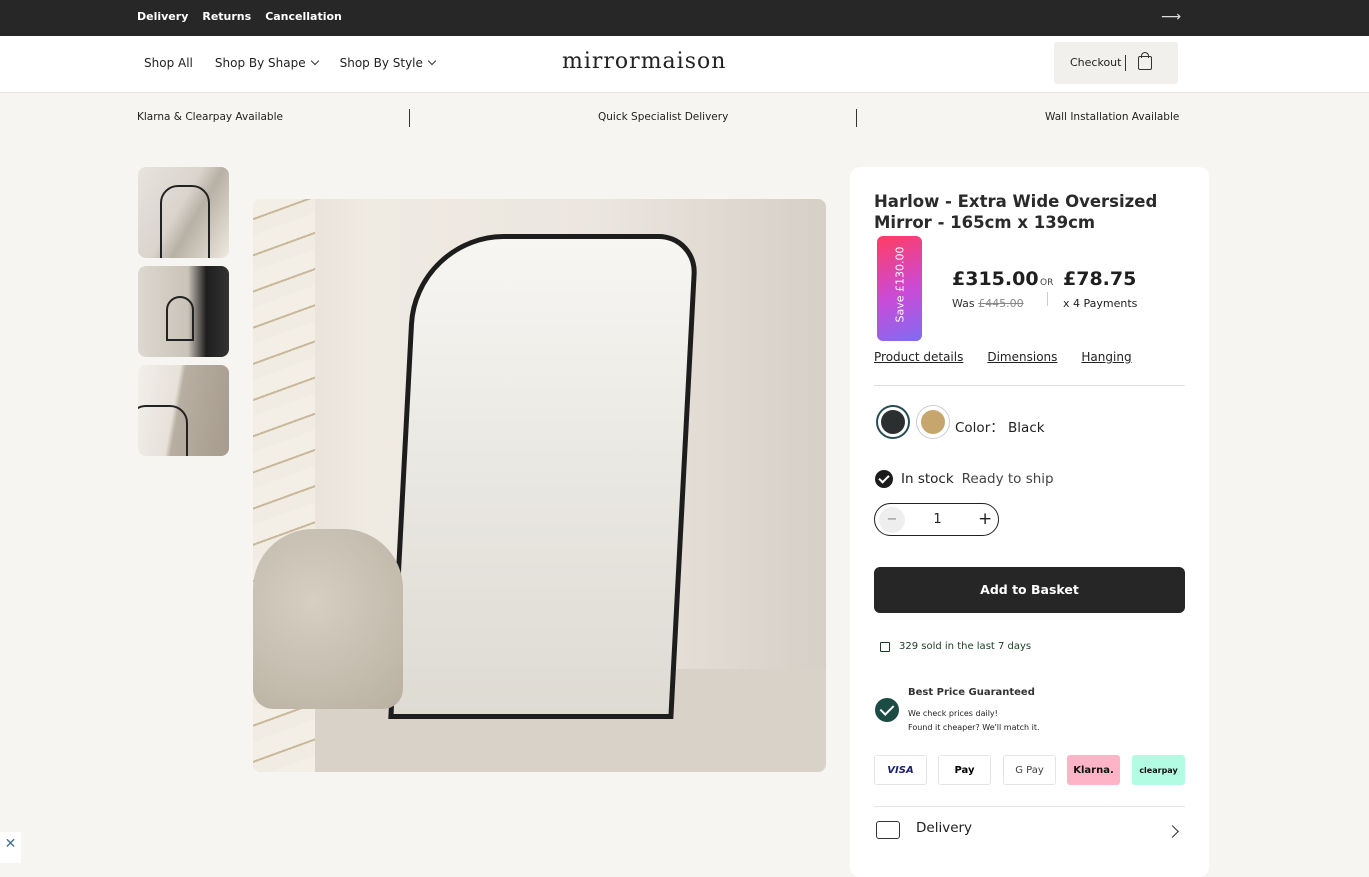  What do you see at coordinates (927, 479) in the screenshot?
I see `stock-label: In stock` at bounding box center [927, 479].